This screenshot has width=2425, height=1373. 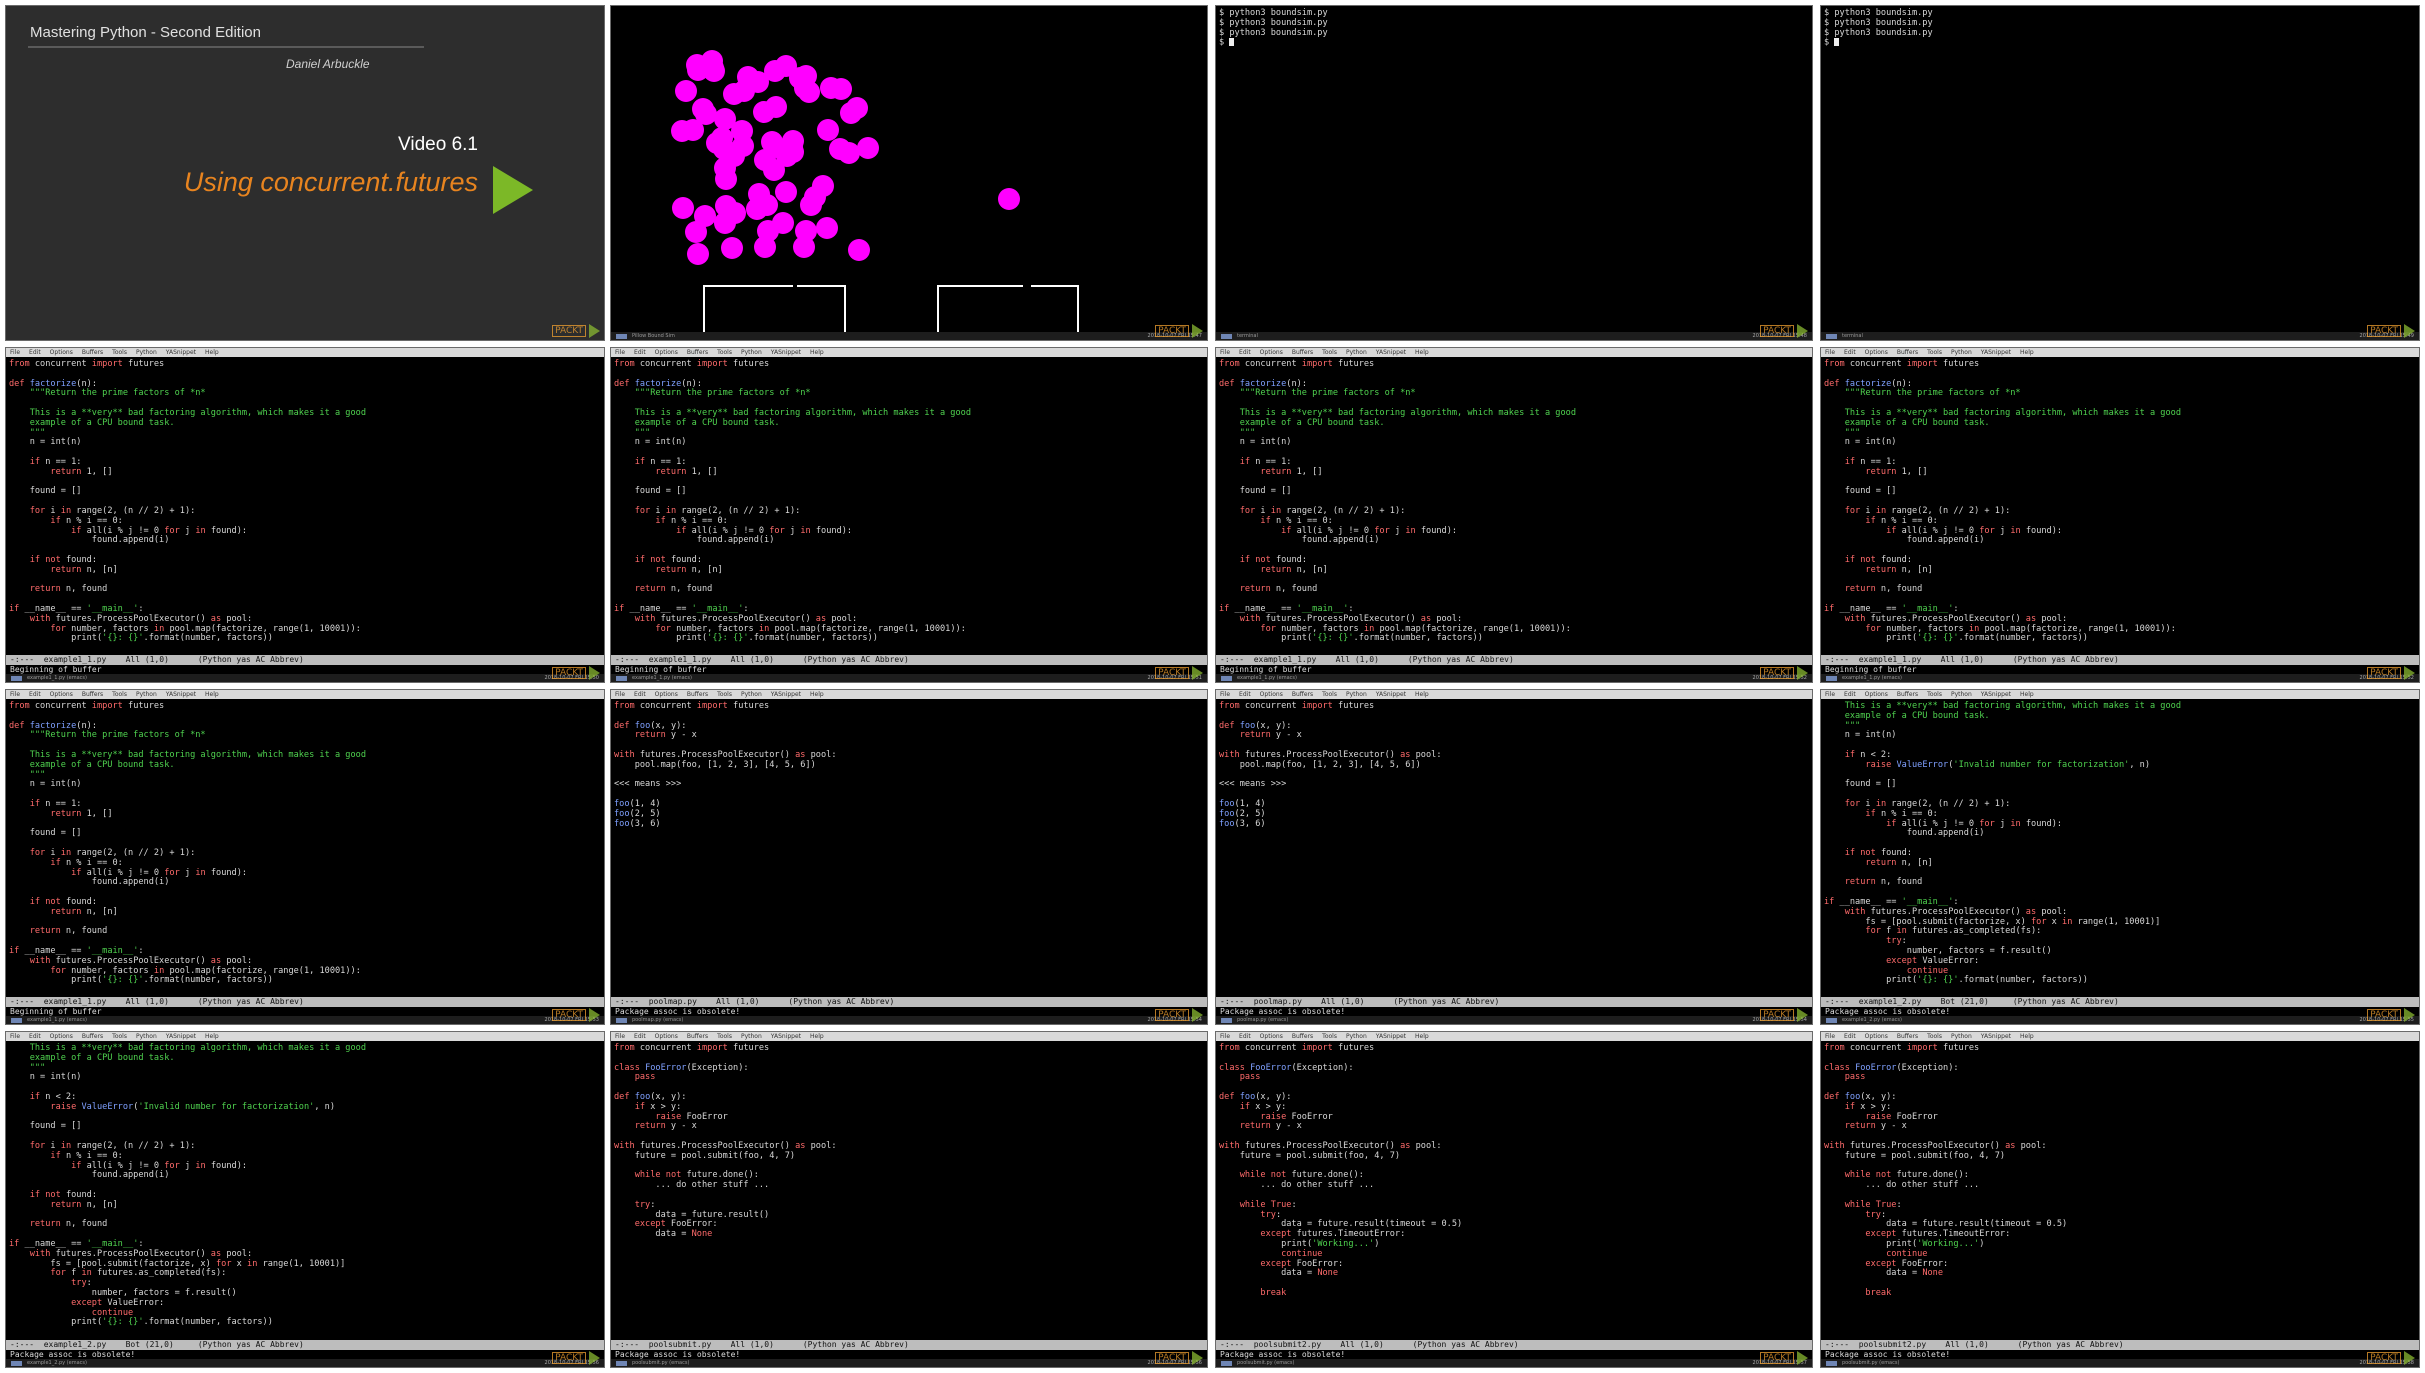 What do you see at coordinates (662, 336) in the screenshot?
I see `taskbar-window-label: Pillow Bound Sim` at bounding box center [662, 336].